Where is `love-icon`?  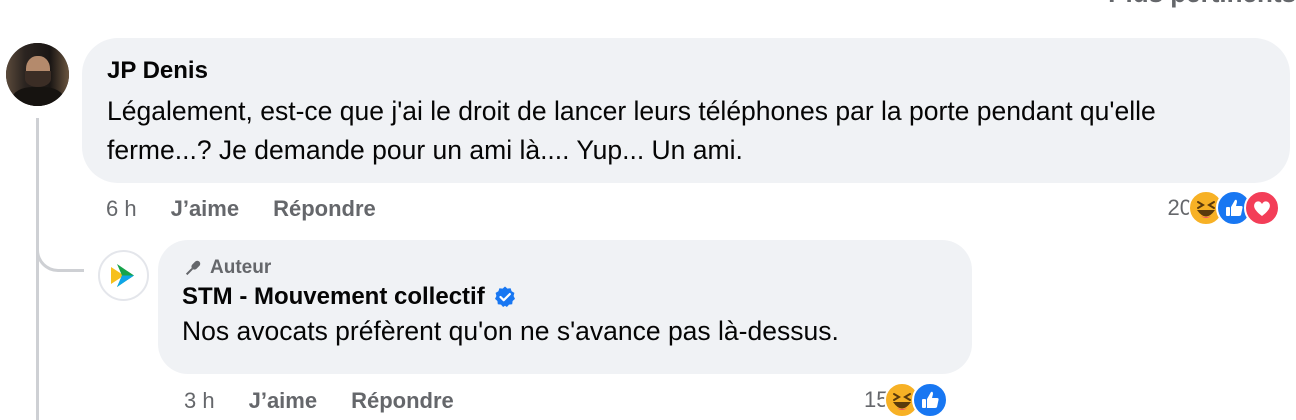
love-icon is located at coordinates (1262, 208).